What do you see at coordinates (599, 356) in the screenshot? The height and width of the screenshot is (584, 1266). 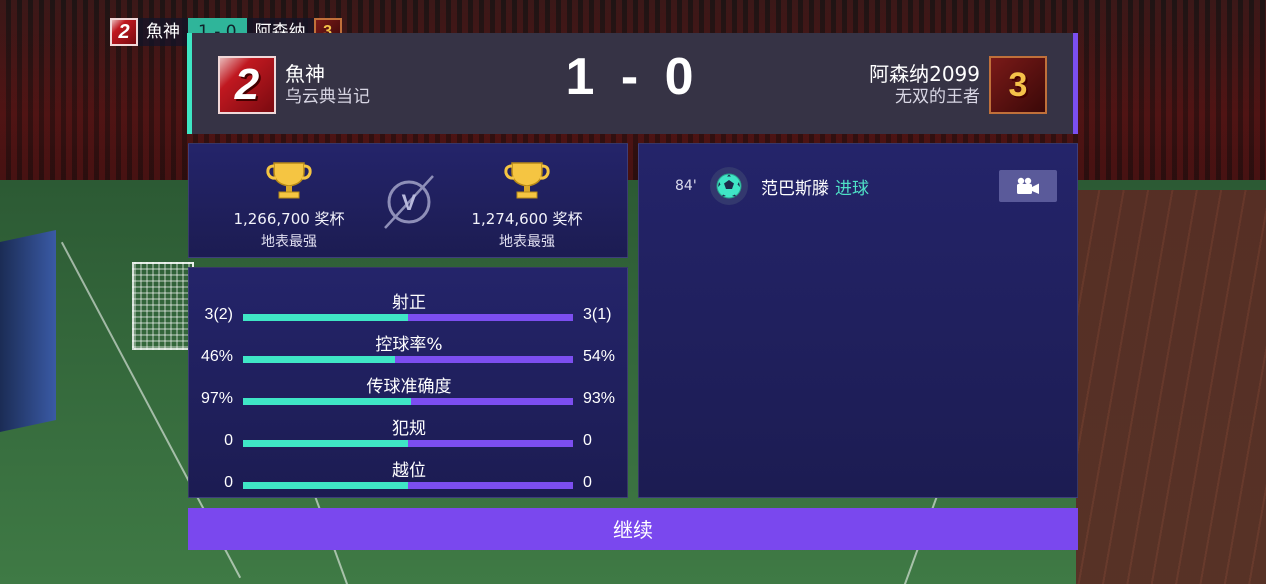 I see `stat-away-value: 54%` at bounding box center [599, 356].